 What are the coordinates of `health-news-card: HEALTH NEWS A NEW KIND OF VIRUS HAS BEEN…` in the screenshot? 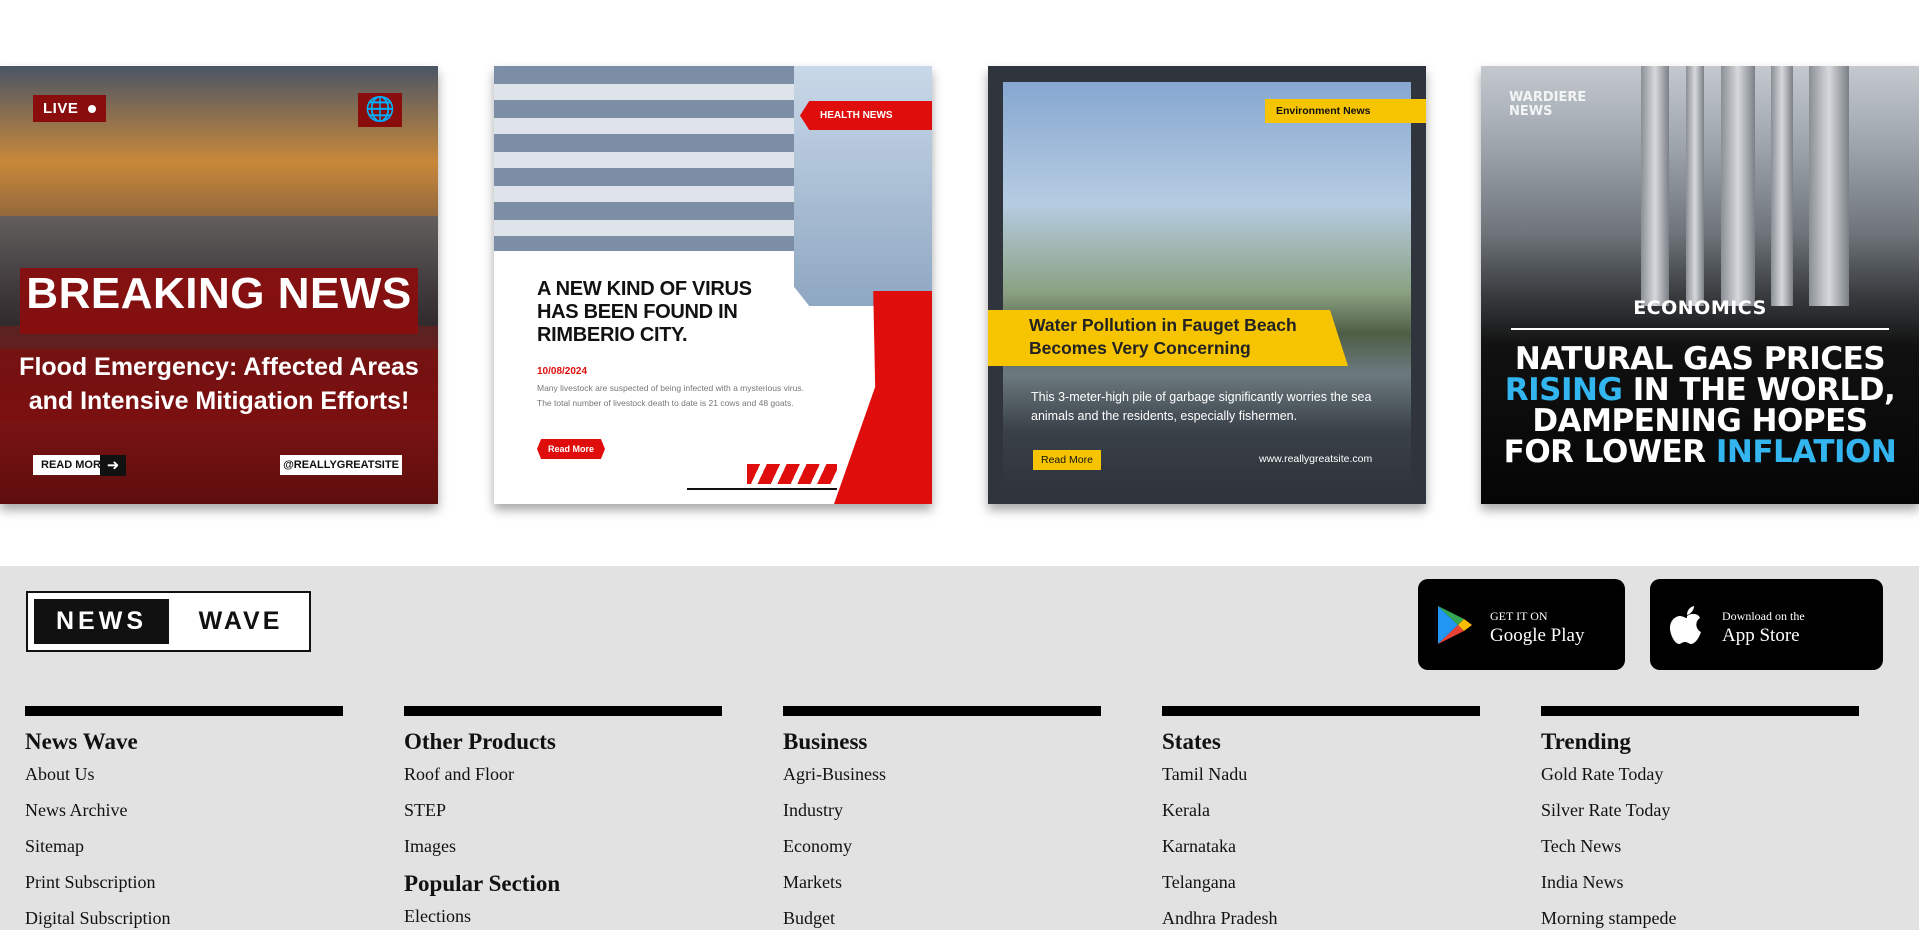 It's located at (713, 285).